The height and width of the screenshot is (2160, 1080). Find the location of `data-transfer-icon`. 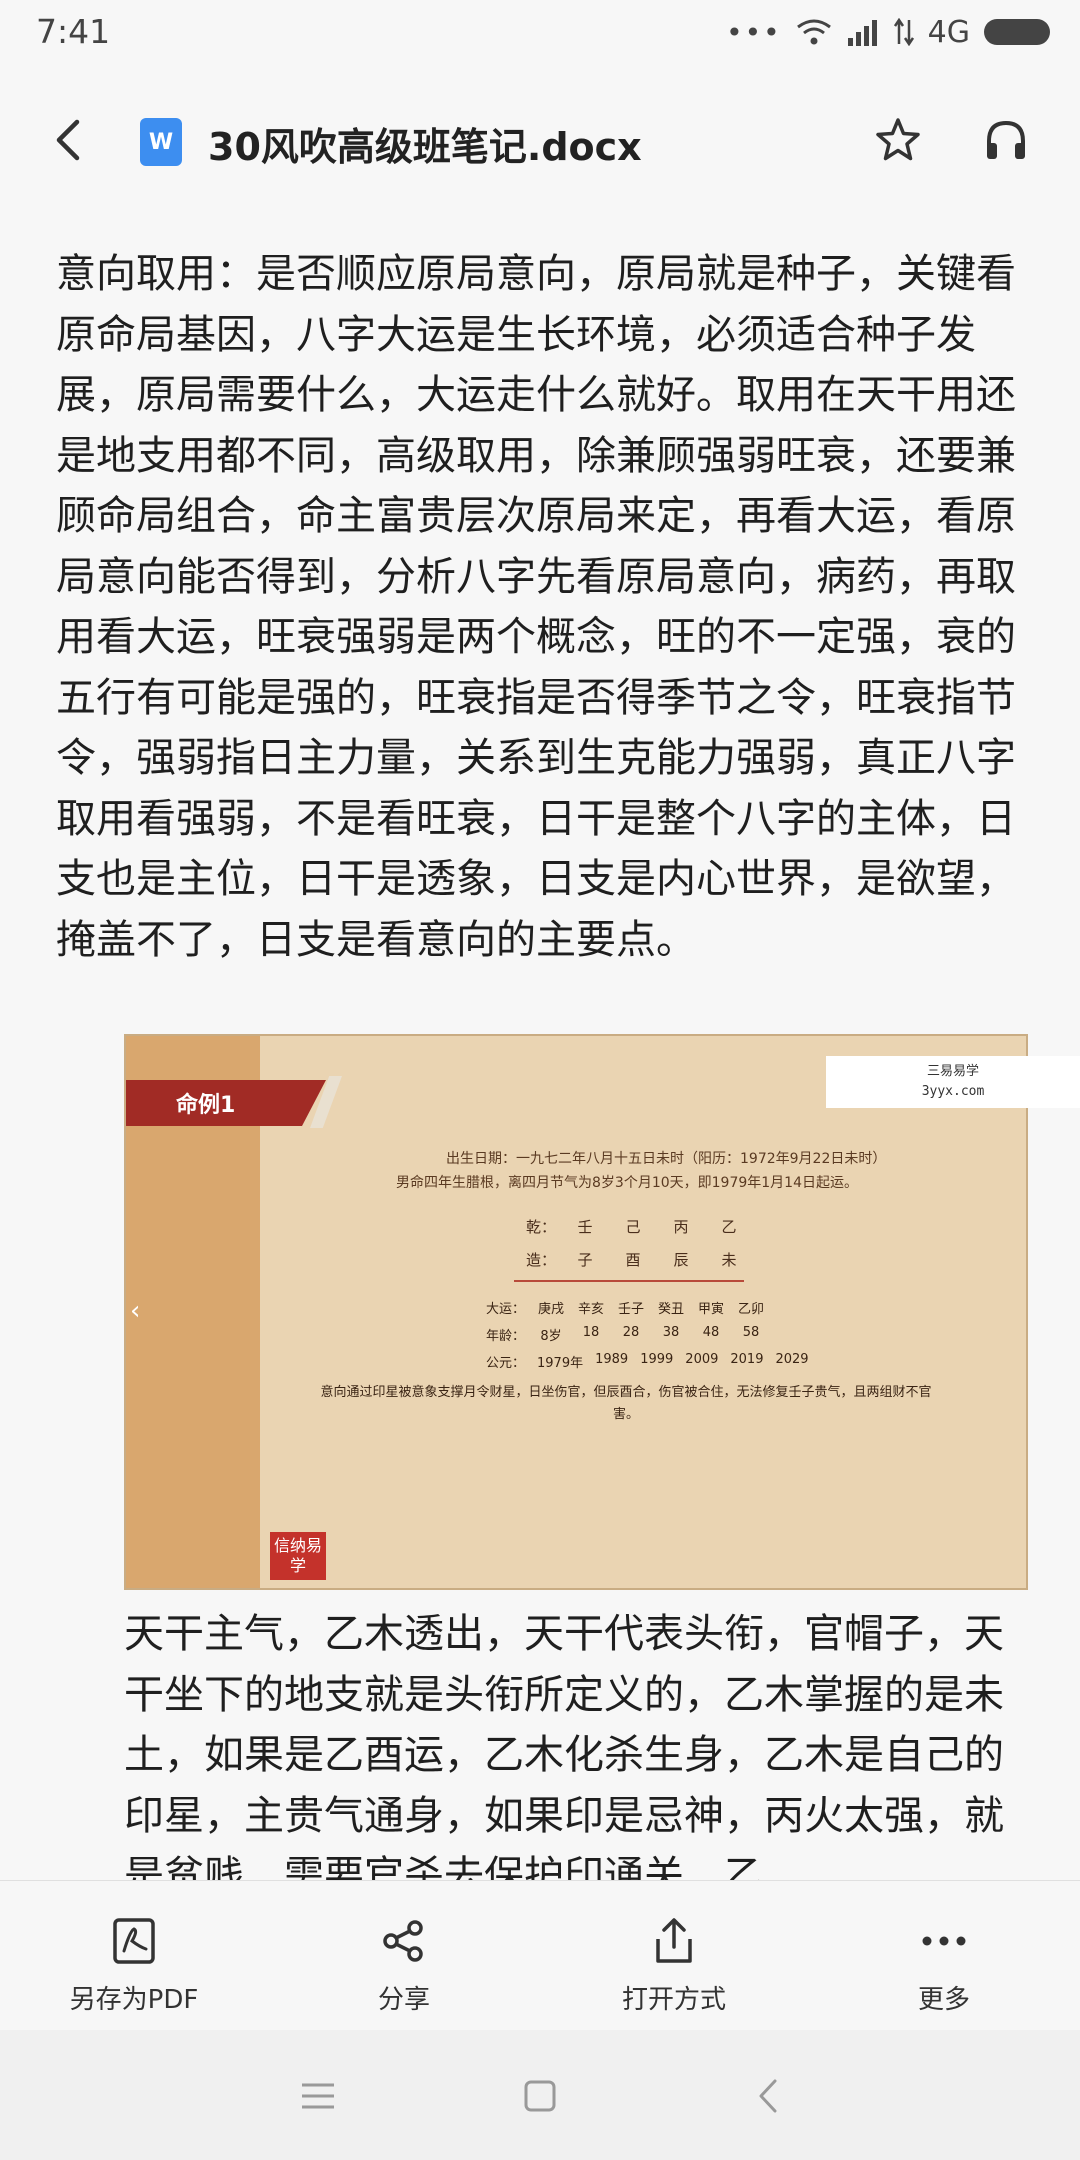

data-transfer-icon is located at coordinates (903, 32).